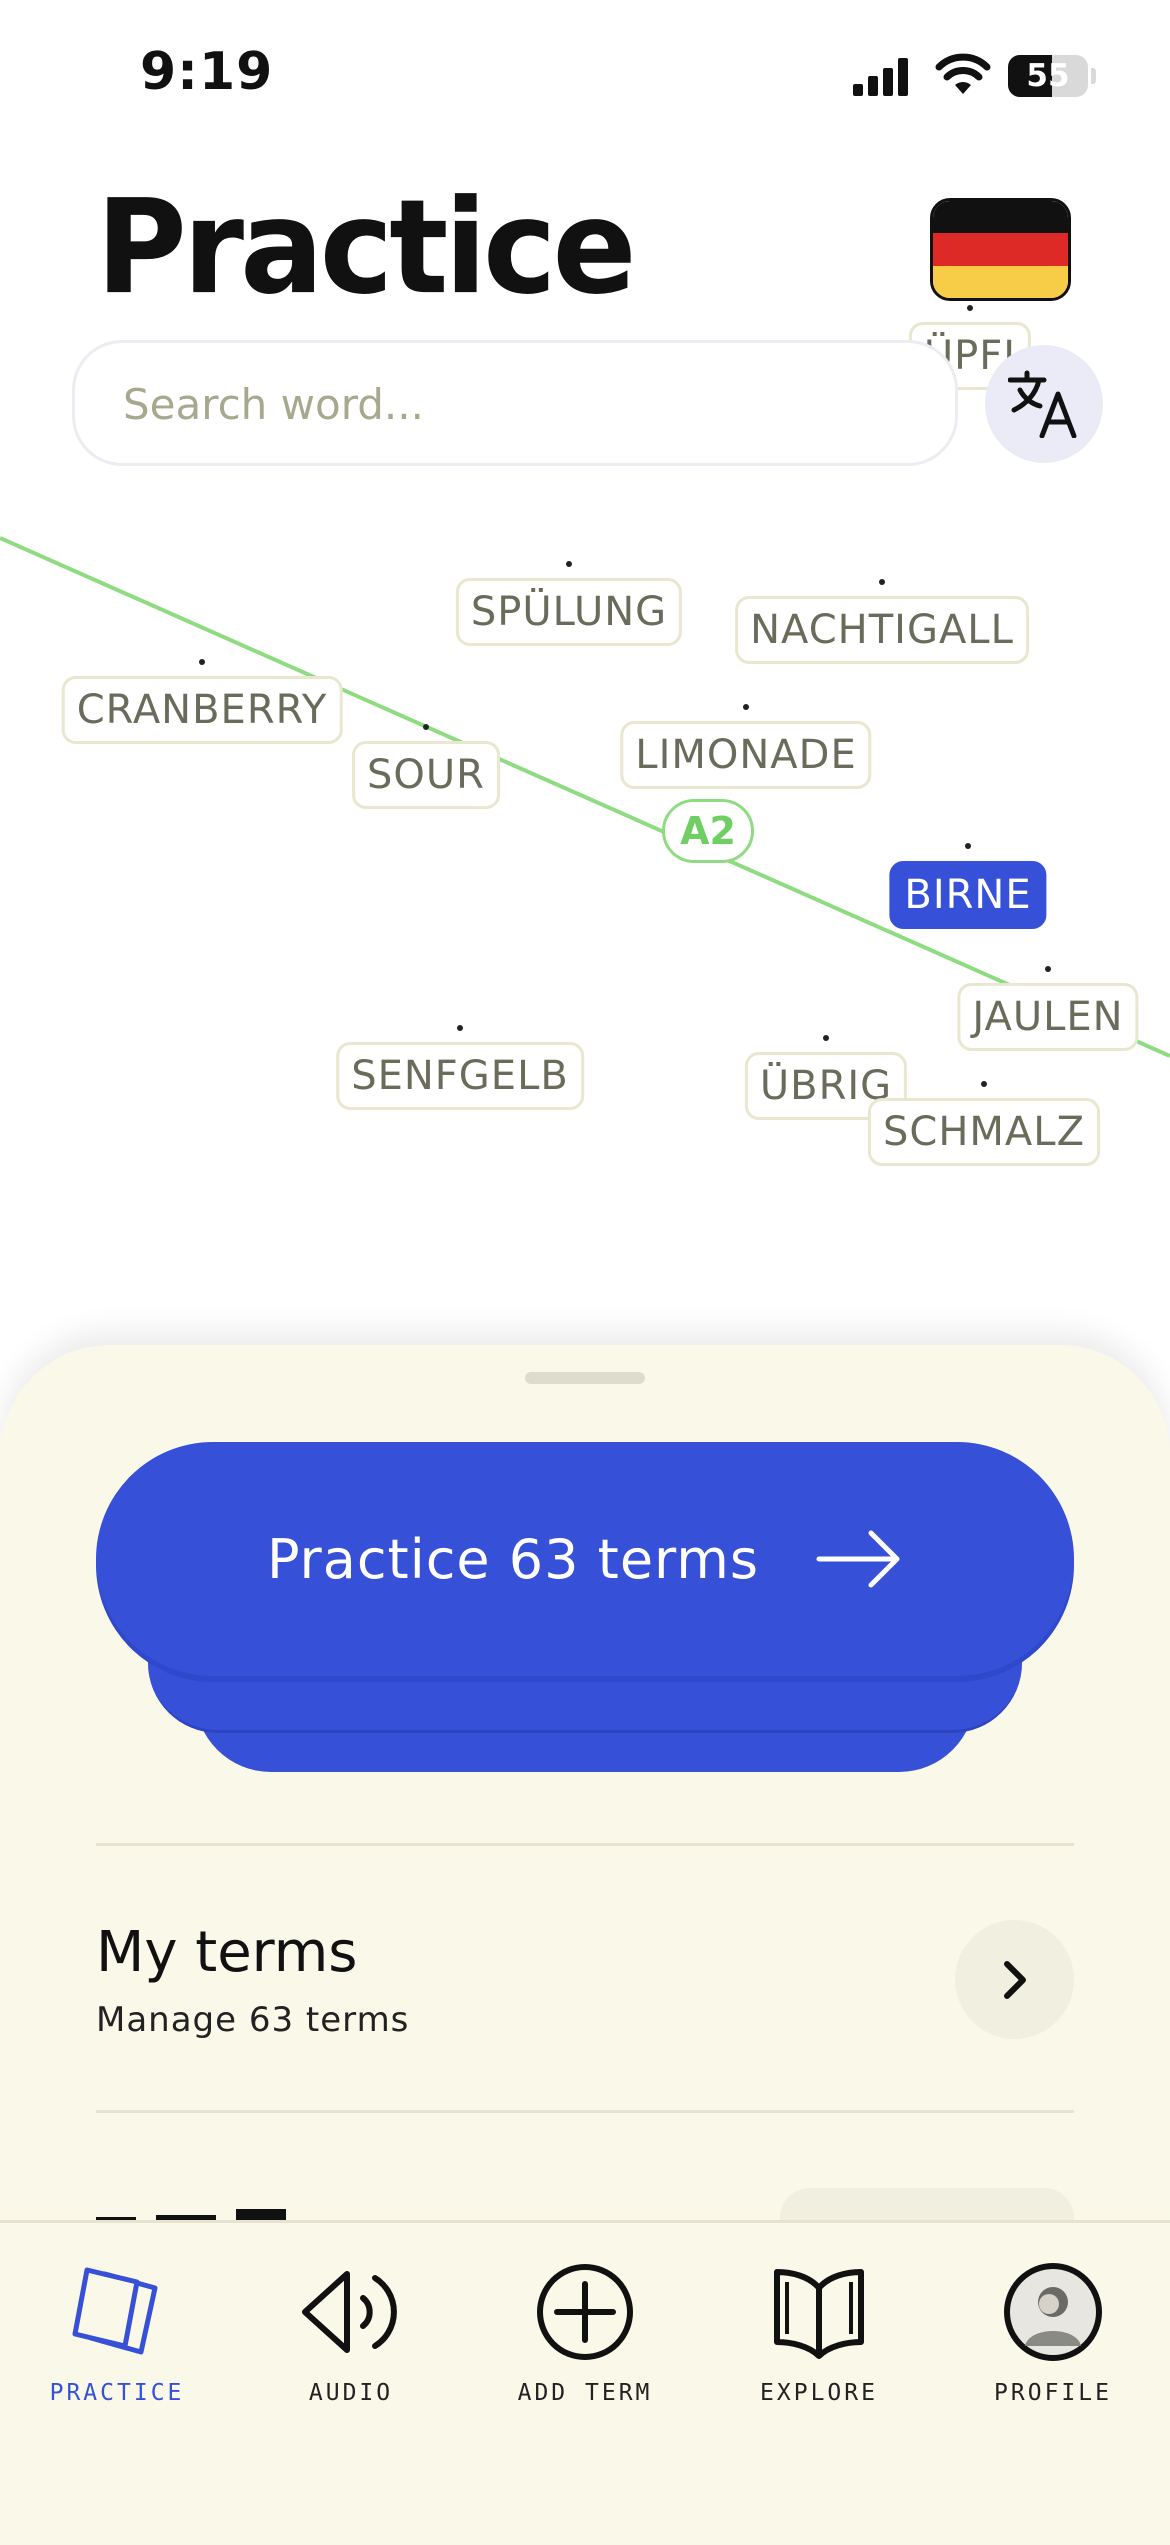  Describe the element at coordinates (569, 612) in the screenshot. I see `word-chip: SPÜLUNG` at that location.